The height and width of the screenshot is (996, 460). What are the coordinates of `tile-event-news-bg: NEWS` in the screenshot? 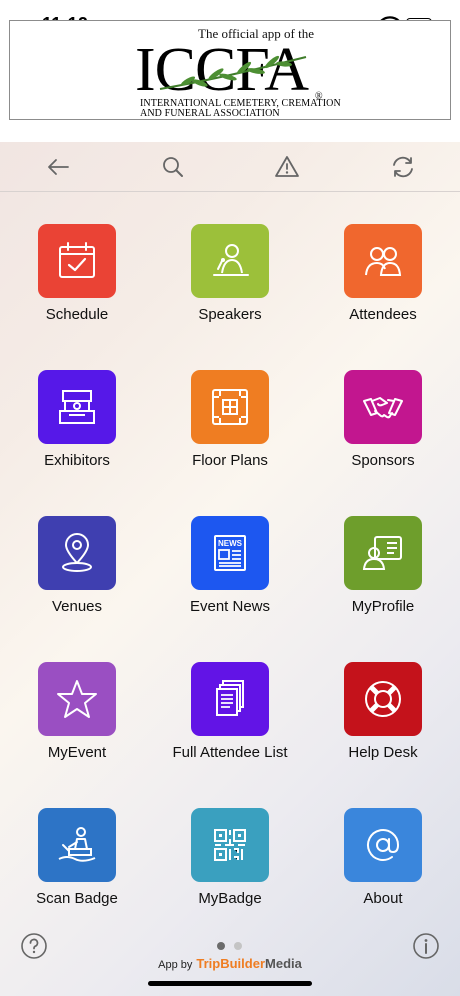 It's located at (230, 553).